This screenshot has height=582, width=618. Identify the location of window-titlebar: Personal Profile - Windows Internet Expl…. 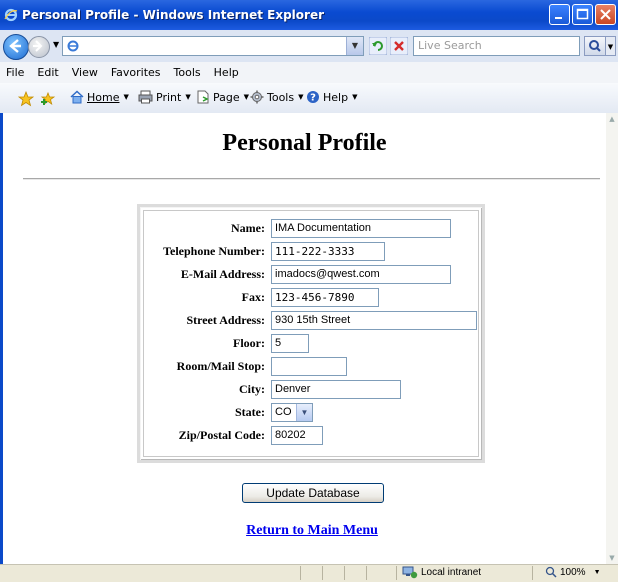
(309, 15).